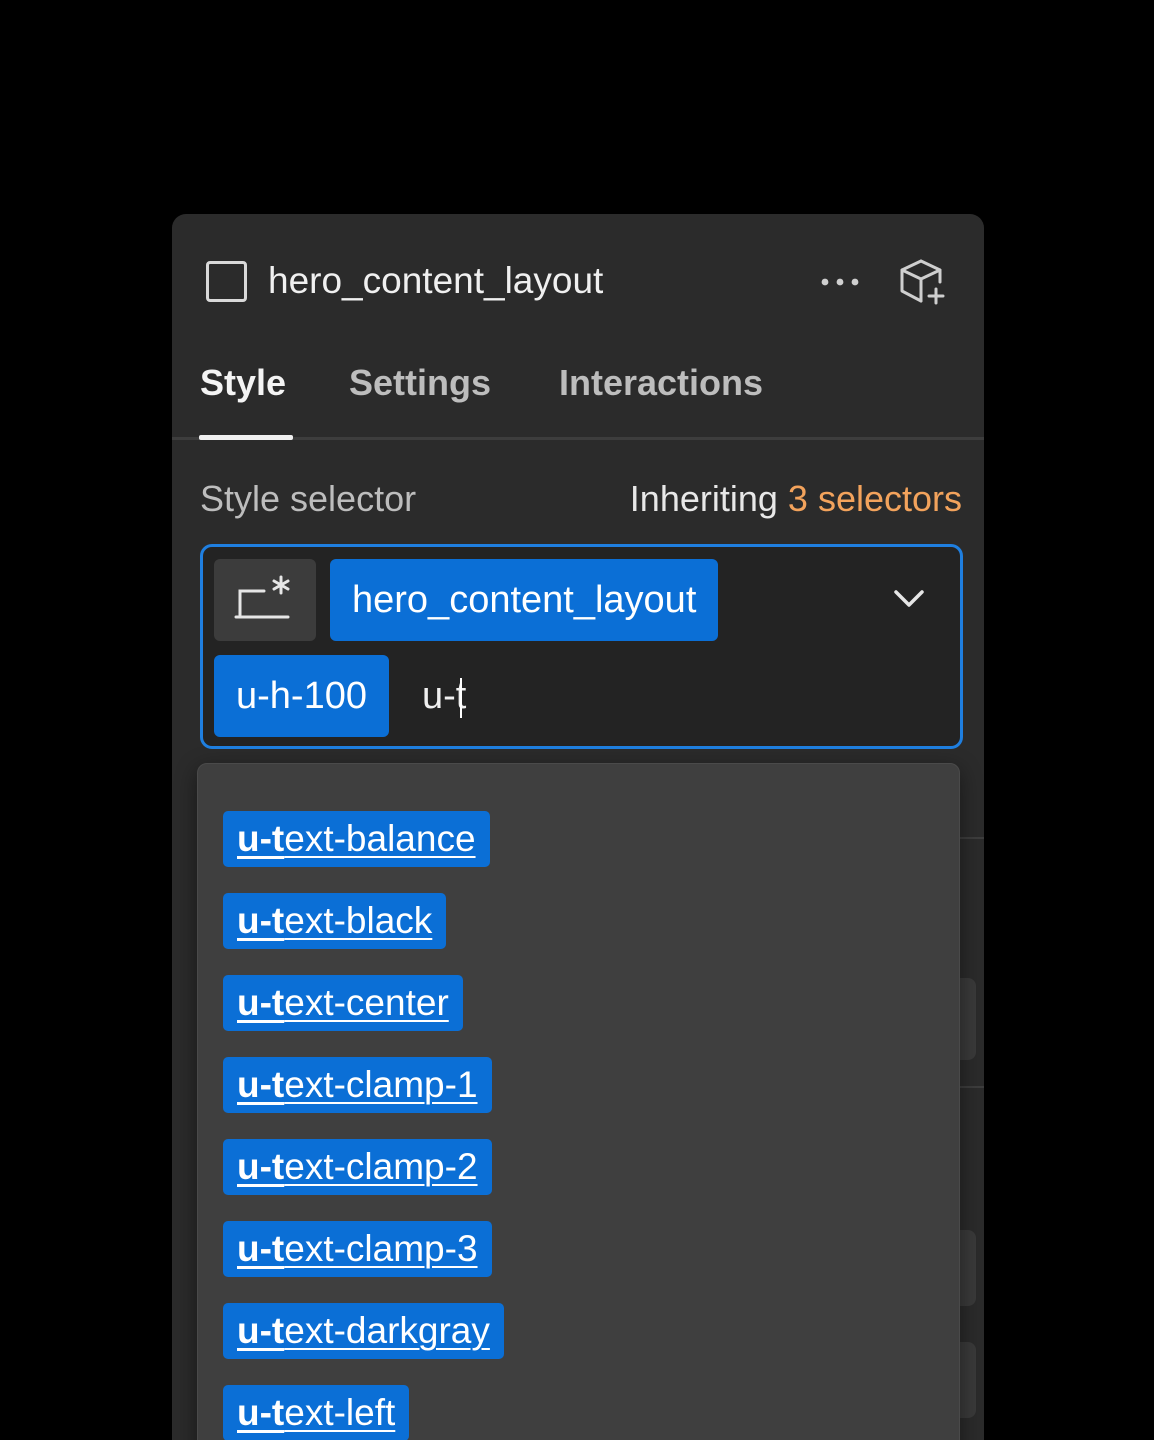 This screenshot has height=1440, width=1154. Describe the element at coordinates (316, 1412) in the screenshot. I see `suggestion-option: u-text-left` at that location.